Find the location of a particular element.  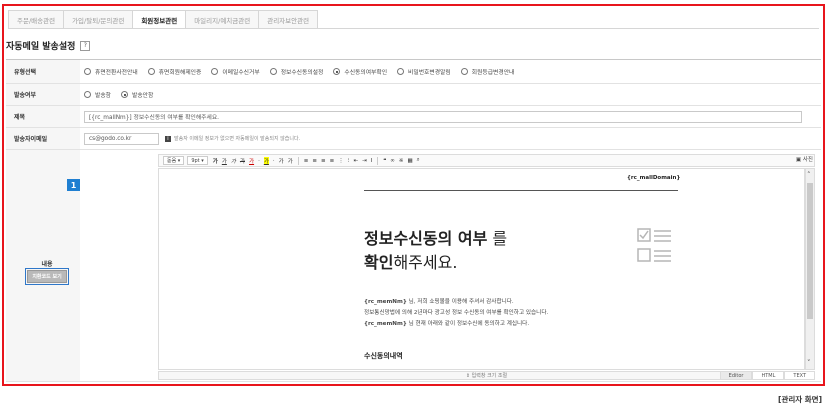

radio-email-reject: 이메일수신거부 is located at coordinates (235, 71).